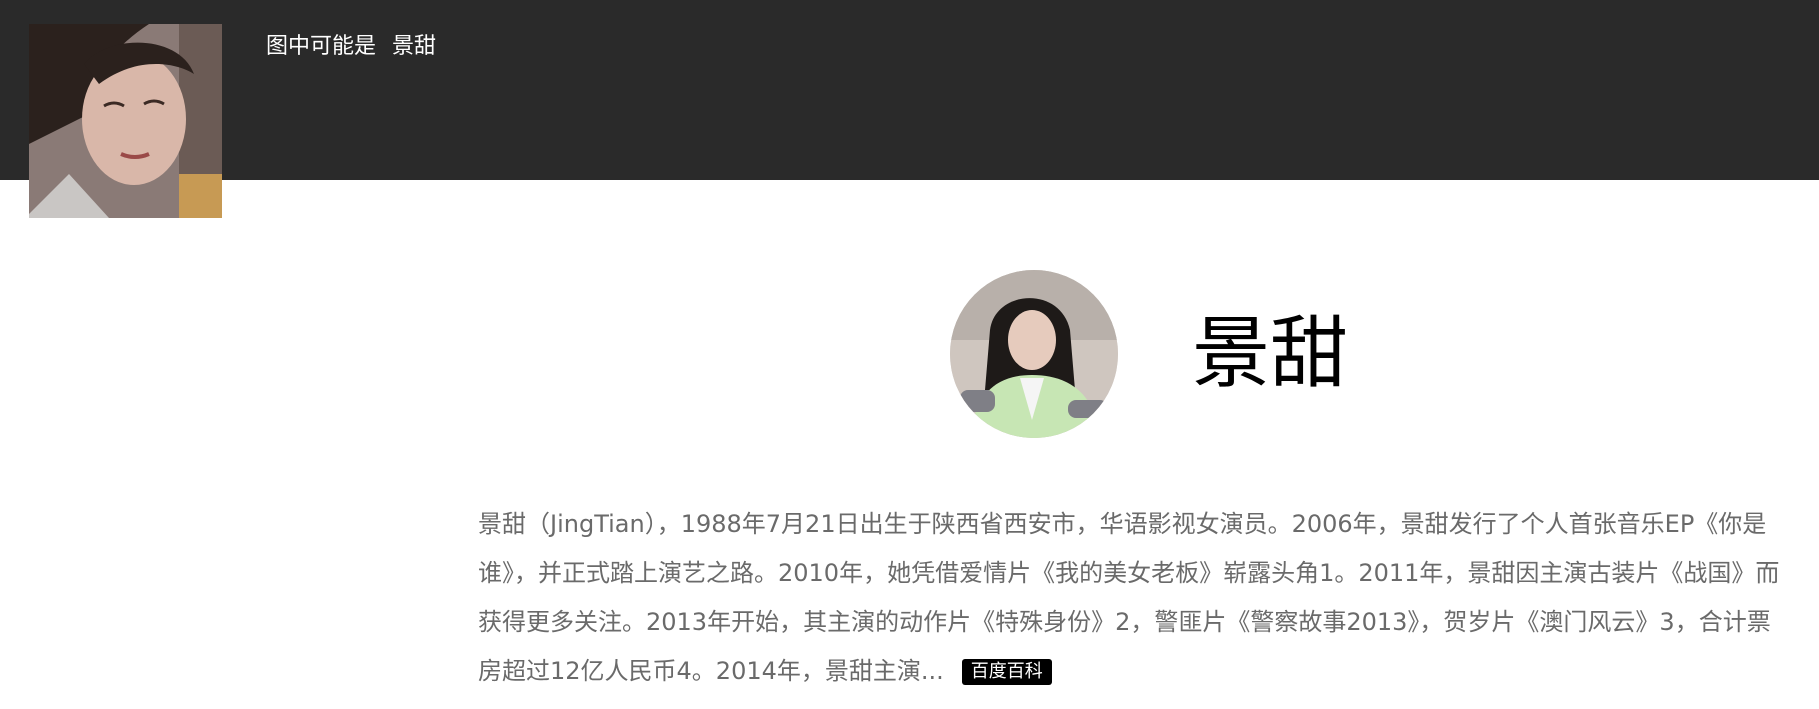  I want to click on person-portrait-photo, so click(1034, 354).